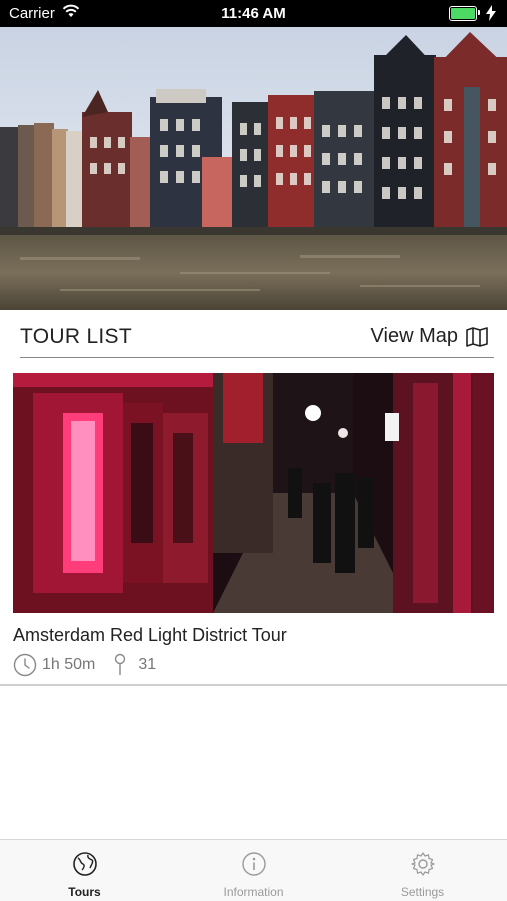 The height and width of the screenshot is (901, 507). What do you see at coordinates (150, 635) in the screenshot?
I see `tour-title: Amsterdam Red Light District Tour` at bounding box center [150, 635].